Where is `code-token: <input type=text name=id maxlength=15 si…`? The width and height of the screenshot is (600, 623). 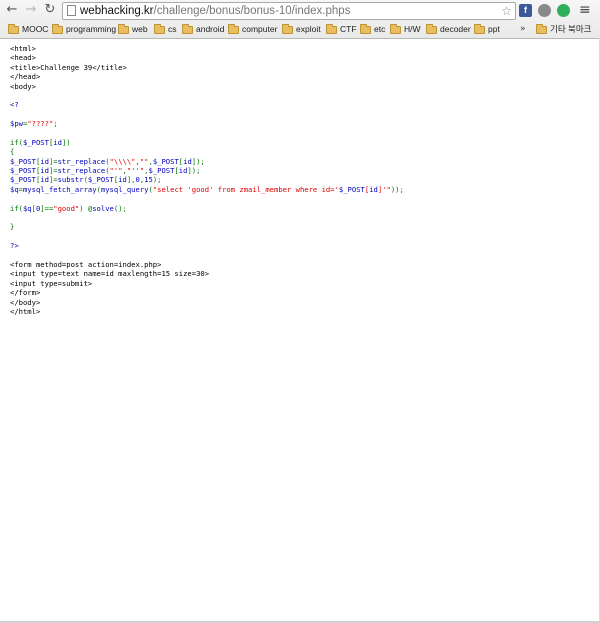
code-token: <input type=text name=id maxlength=15 si… is located at coordinates (110, 274).